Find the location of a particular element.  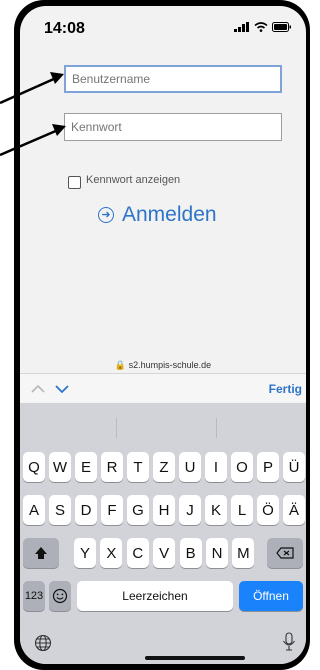

key: W is located at coordinates (60, 467).